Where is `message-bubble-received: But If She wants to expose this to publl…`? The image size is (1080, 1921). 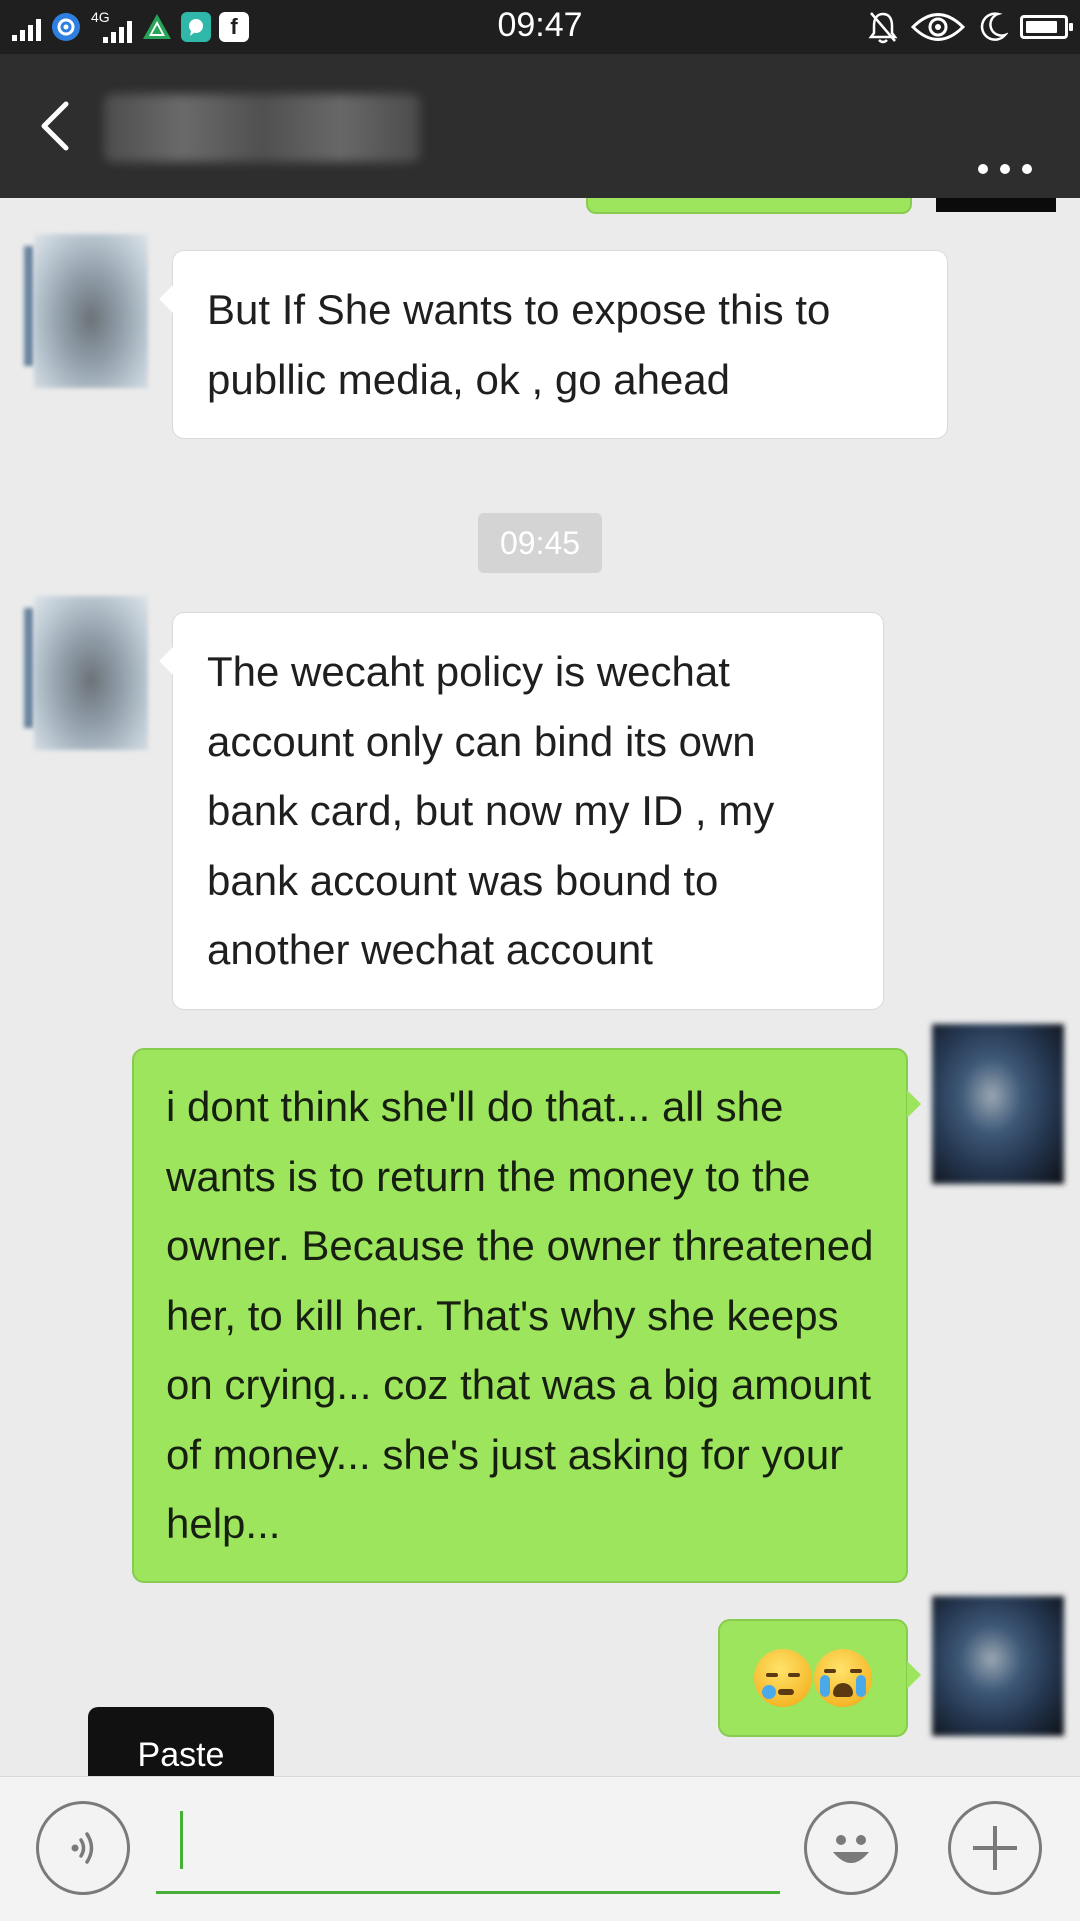
message-bubble-received: But If She wants to expose this to publl… is located at coordinates (553, 344).